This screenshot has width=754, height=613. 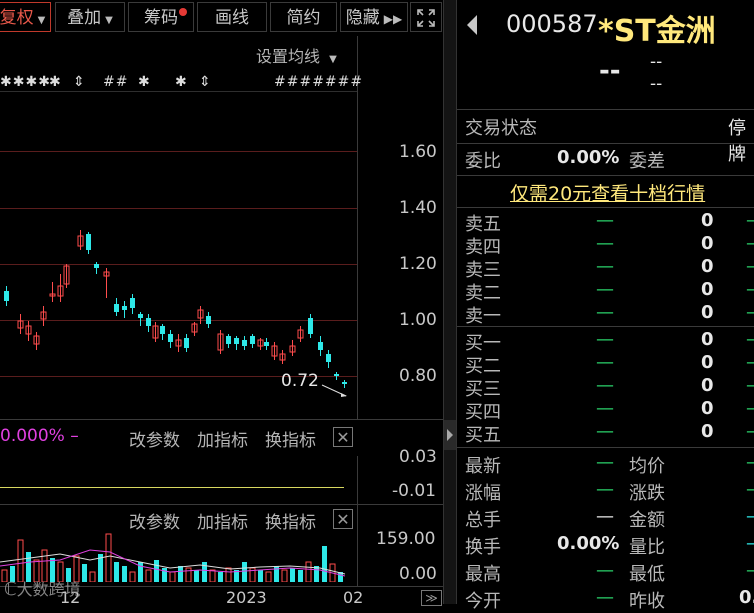 What do you see at coordinates (552, 24) in the screenshot?
I see `stock-code: 000587` at bounding box center [552, 24].